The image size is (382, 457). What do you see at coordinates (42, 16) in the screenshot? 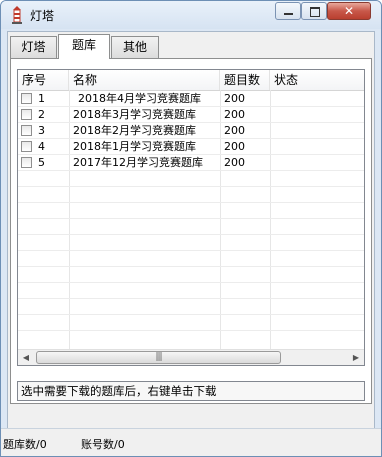
I see `window-title: 灯塔` at bounding box center [42, 16].